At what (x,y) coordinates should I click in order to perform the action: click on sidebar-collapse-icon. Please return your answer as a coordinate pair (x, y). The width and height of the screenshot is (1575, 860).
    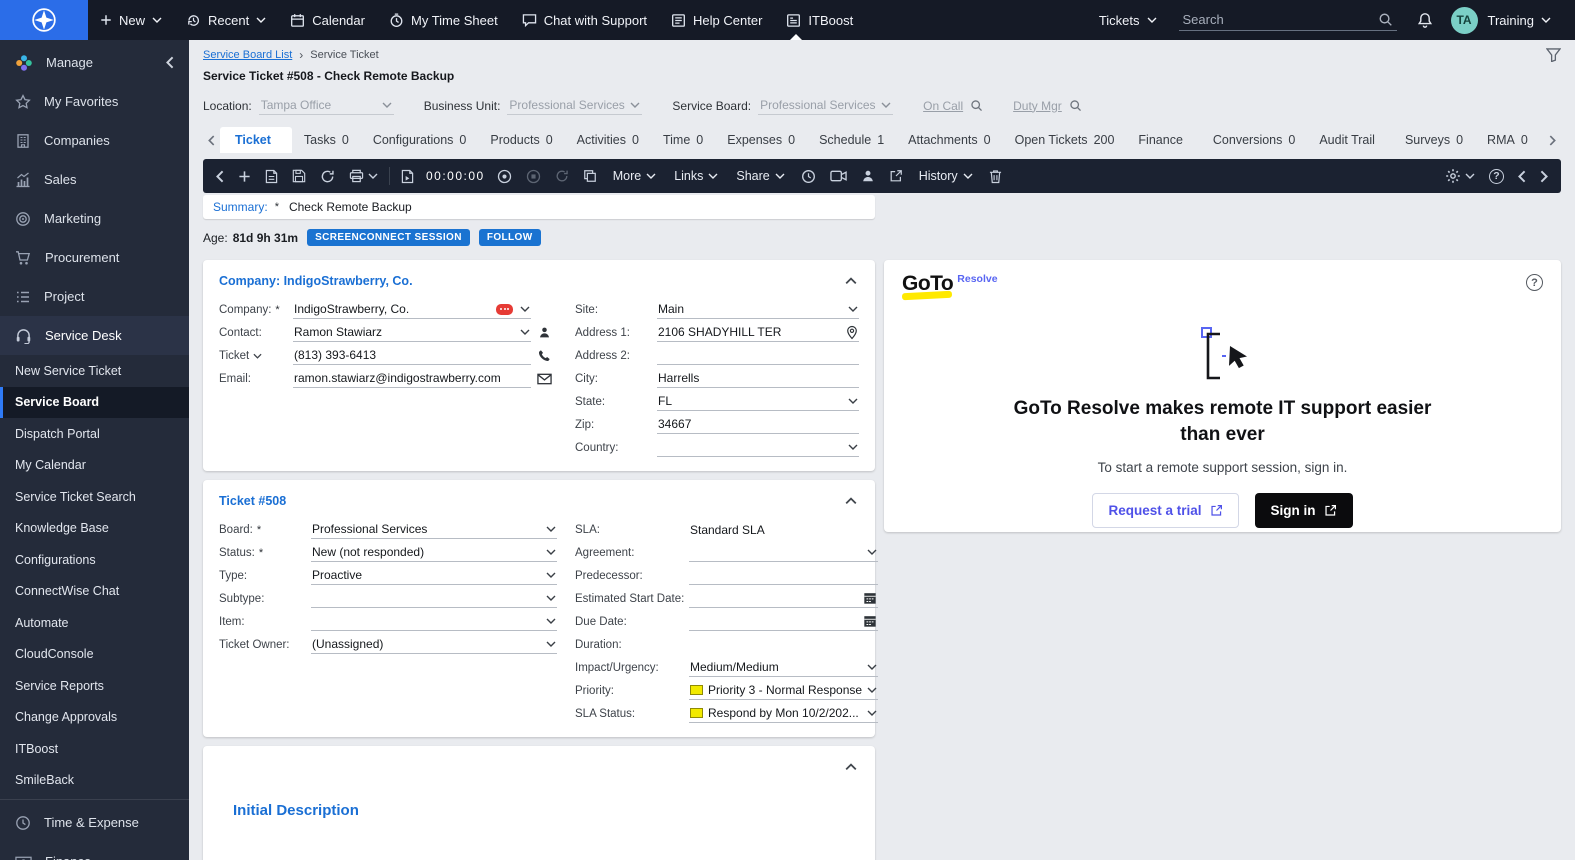
    Looking at the image, I should click on (170, 62).